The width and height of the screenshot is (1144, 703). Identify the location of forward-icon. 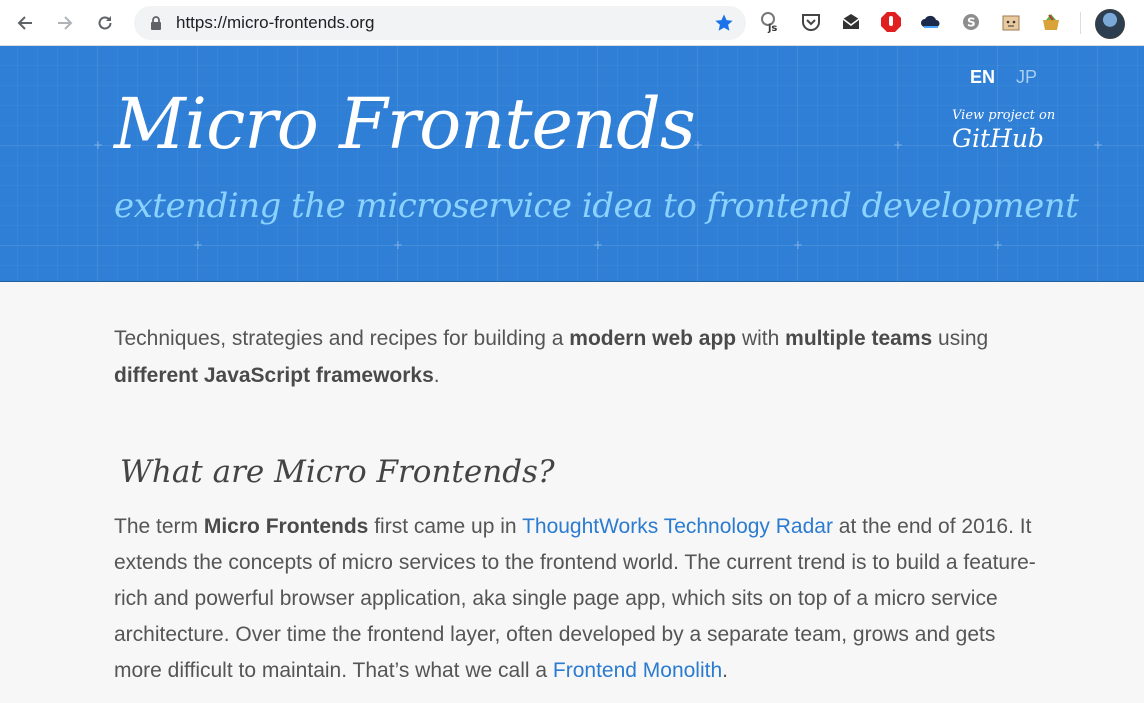
(65, 23).